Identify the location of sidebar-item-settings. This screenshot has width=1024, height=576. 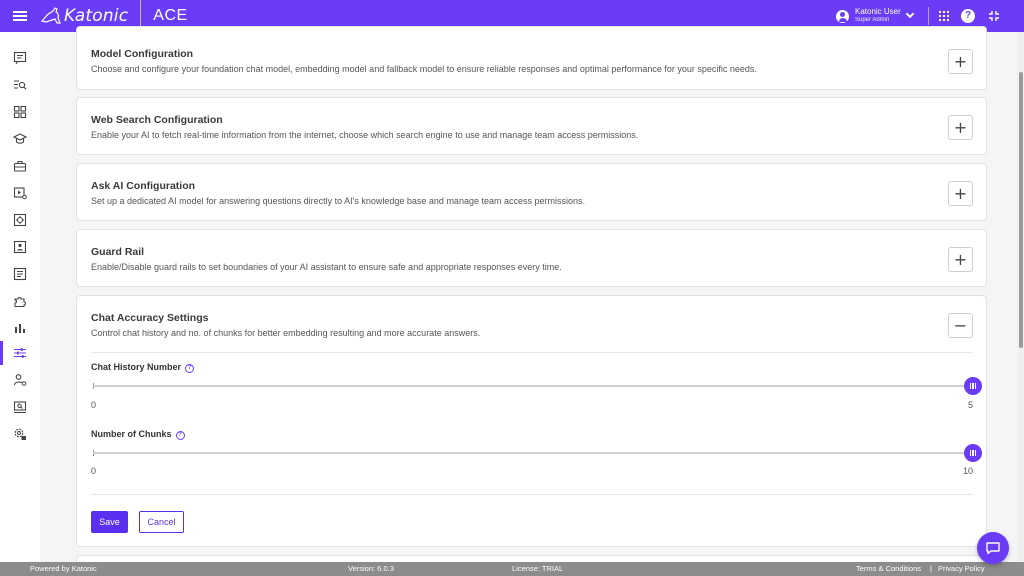
(20, 353).